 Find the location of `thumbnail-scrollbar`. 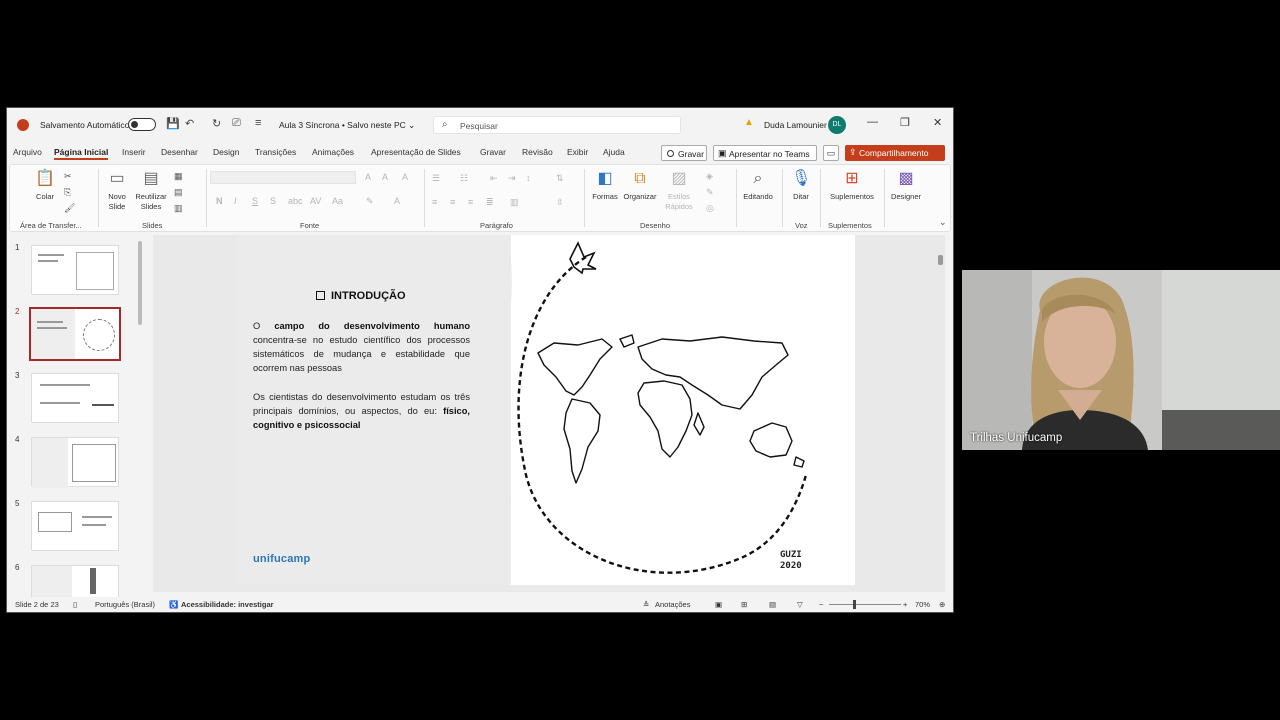

thumbnail-scrollbar is located at coordinates (140, 413).